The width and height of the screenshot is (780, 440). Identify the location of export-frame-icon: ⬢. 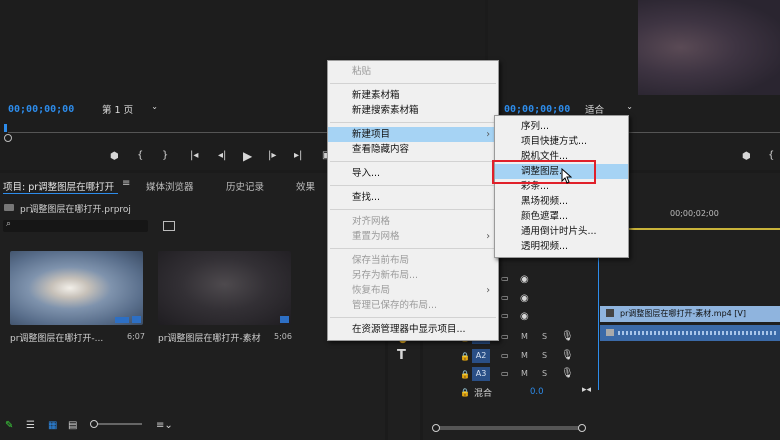
(746, 156).